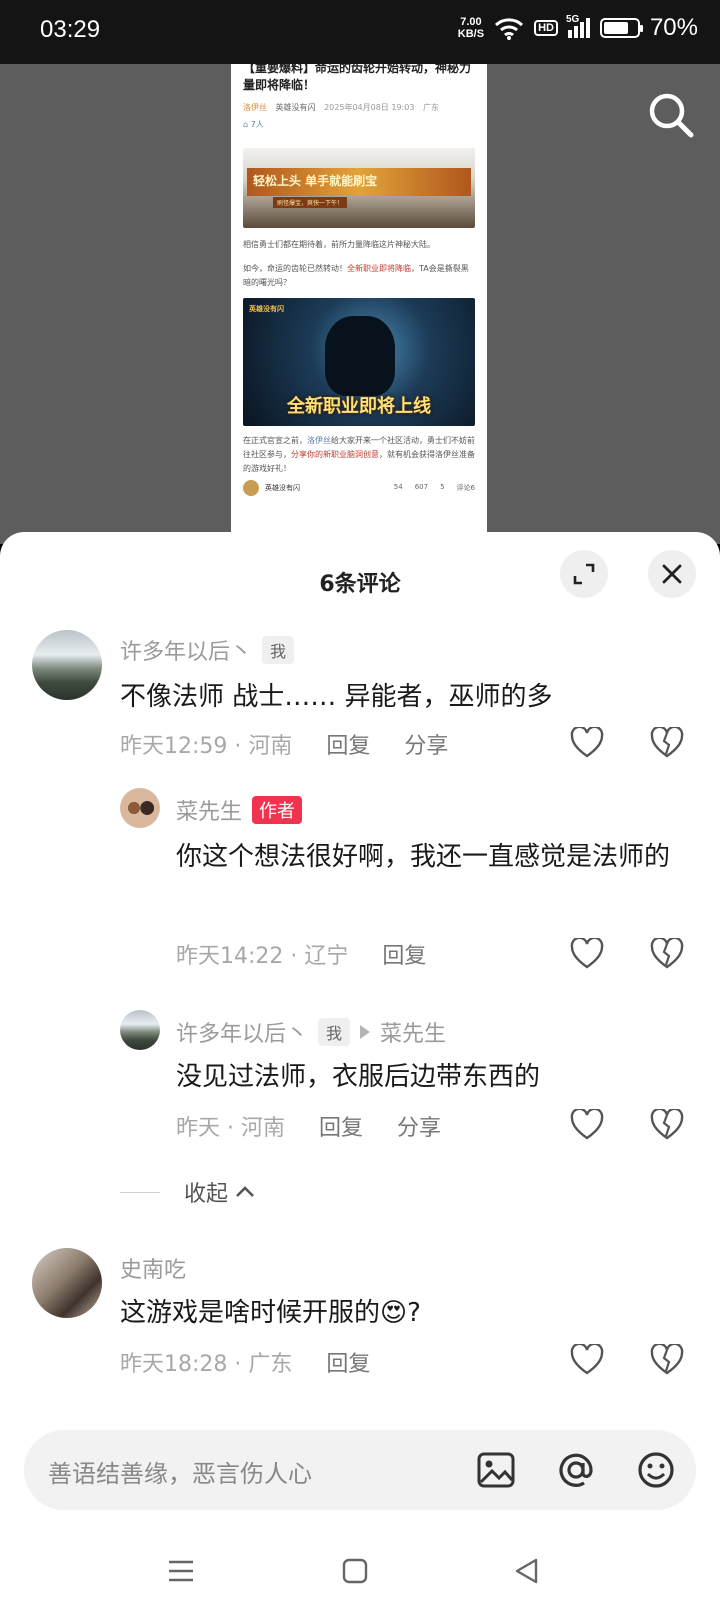 The image size is (720, 1612). What do you see at coordinates (359, 488) in the screenshot?
I see `article-footer: 英雄没有闪 54 607 5 评论6` at bounding box center [359, 488].